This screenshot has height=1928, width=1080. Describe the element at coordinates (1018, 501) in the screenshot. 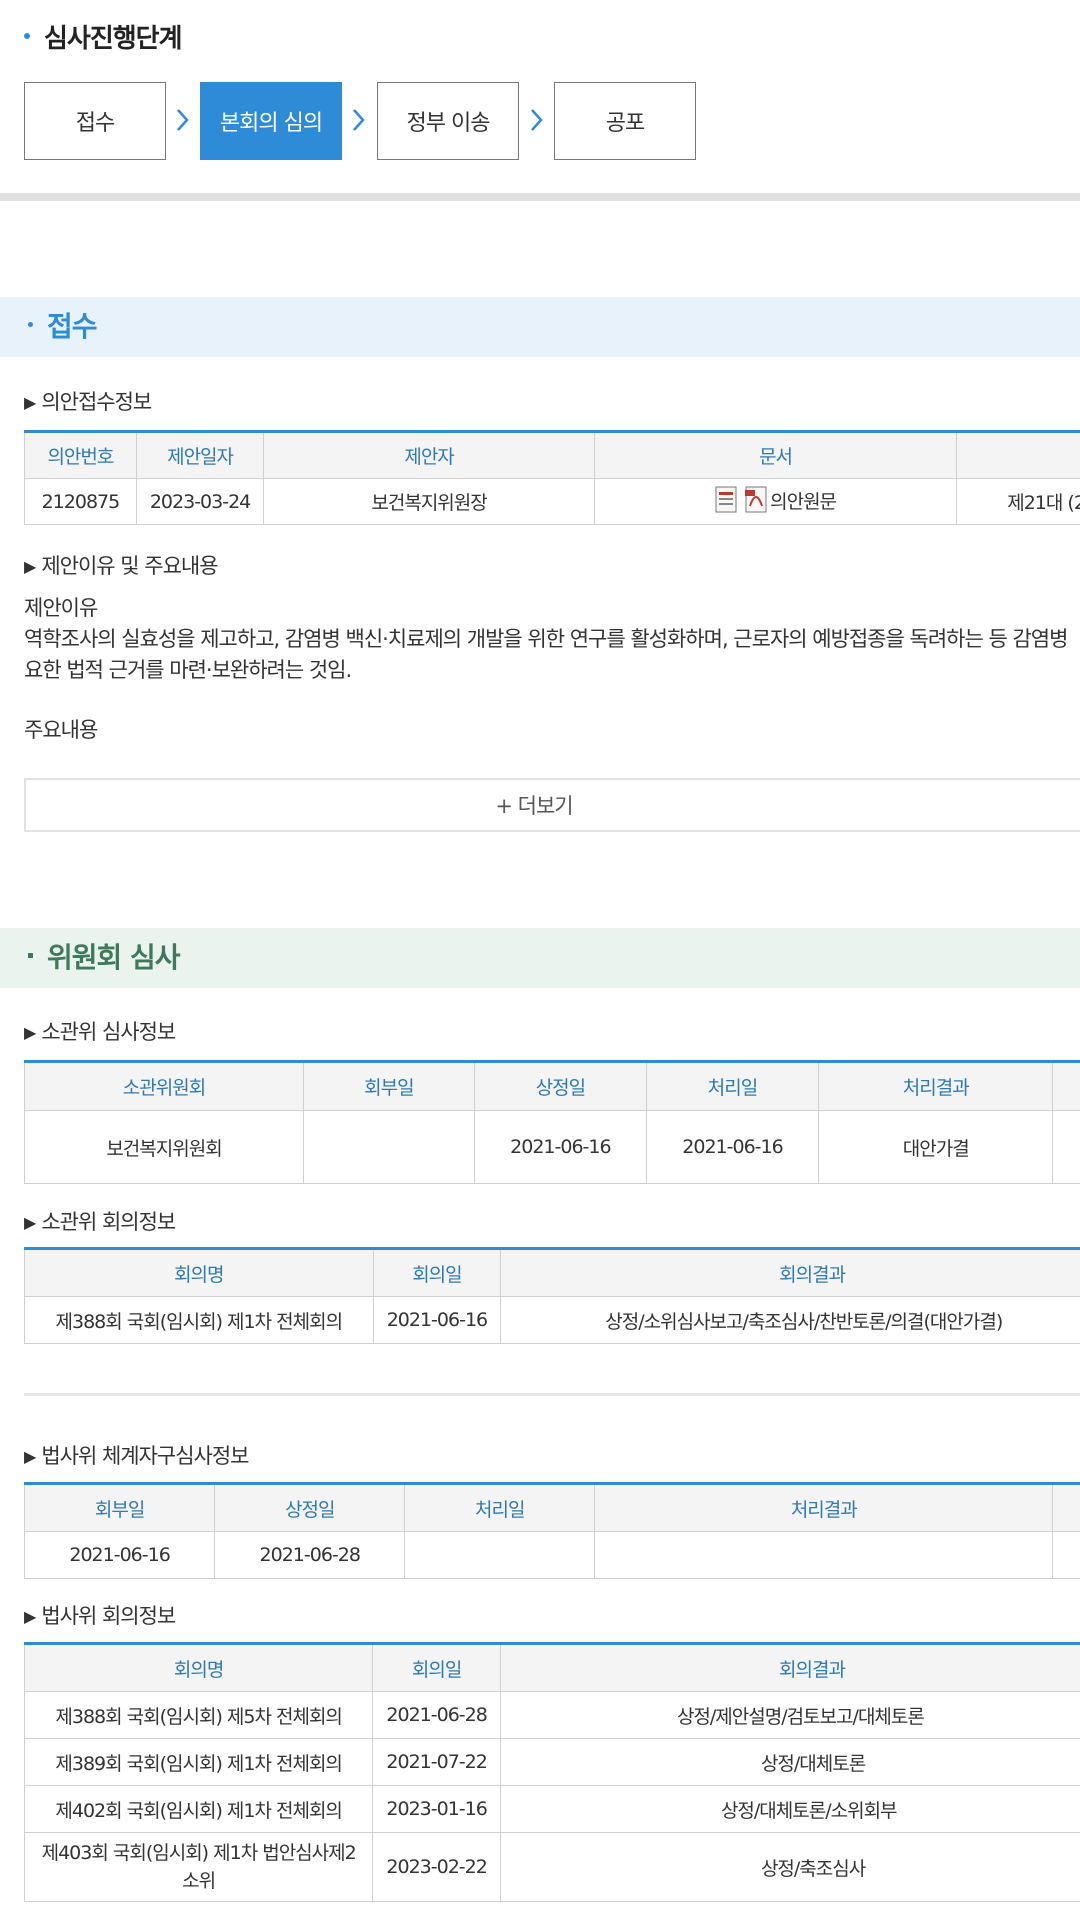

I see `session-cell: 제21대 (2` at that location.